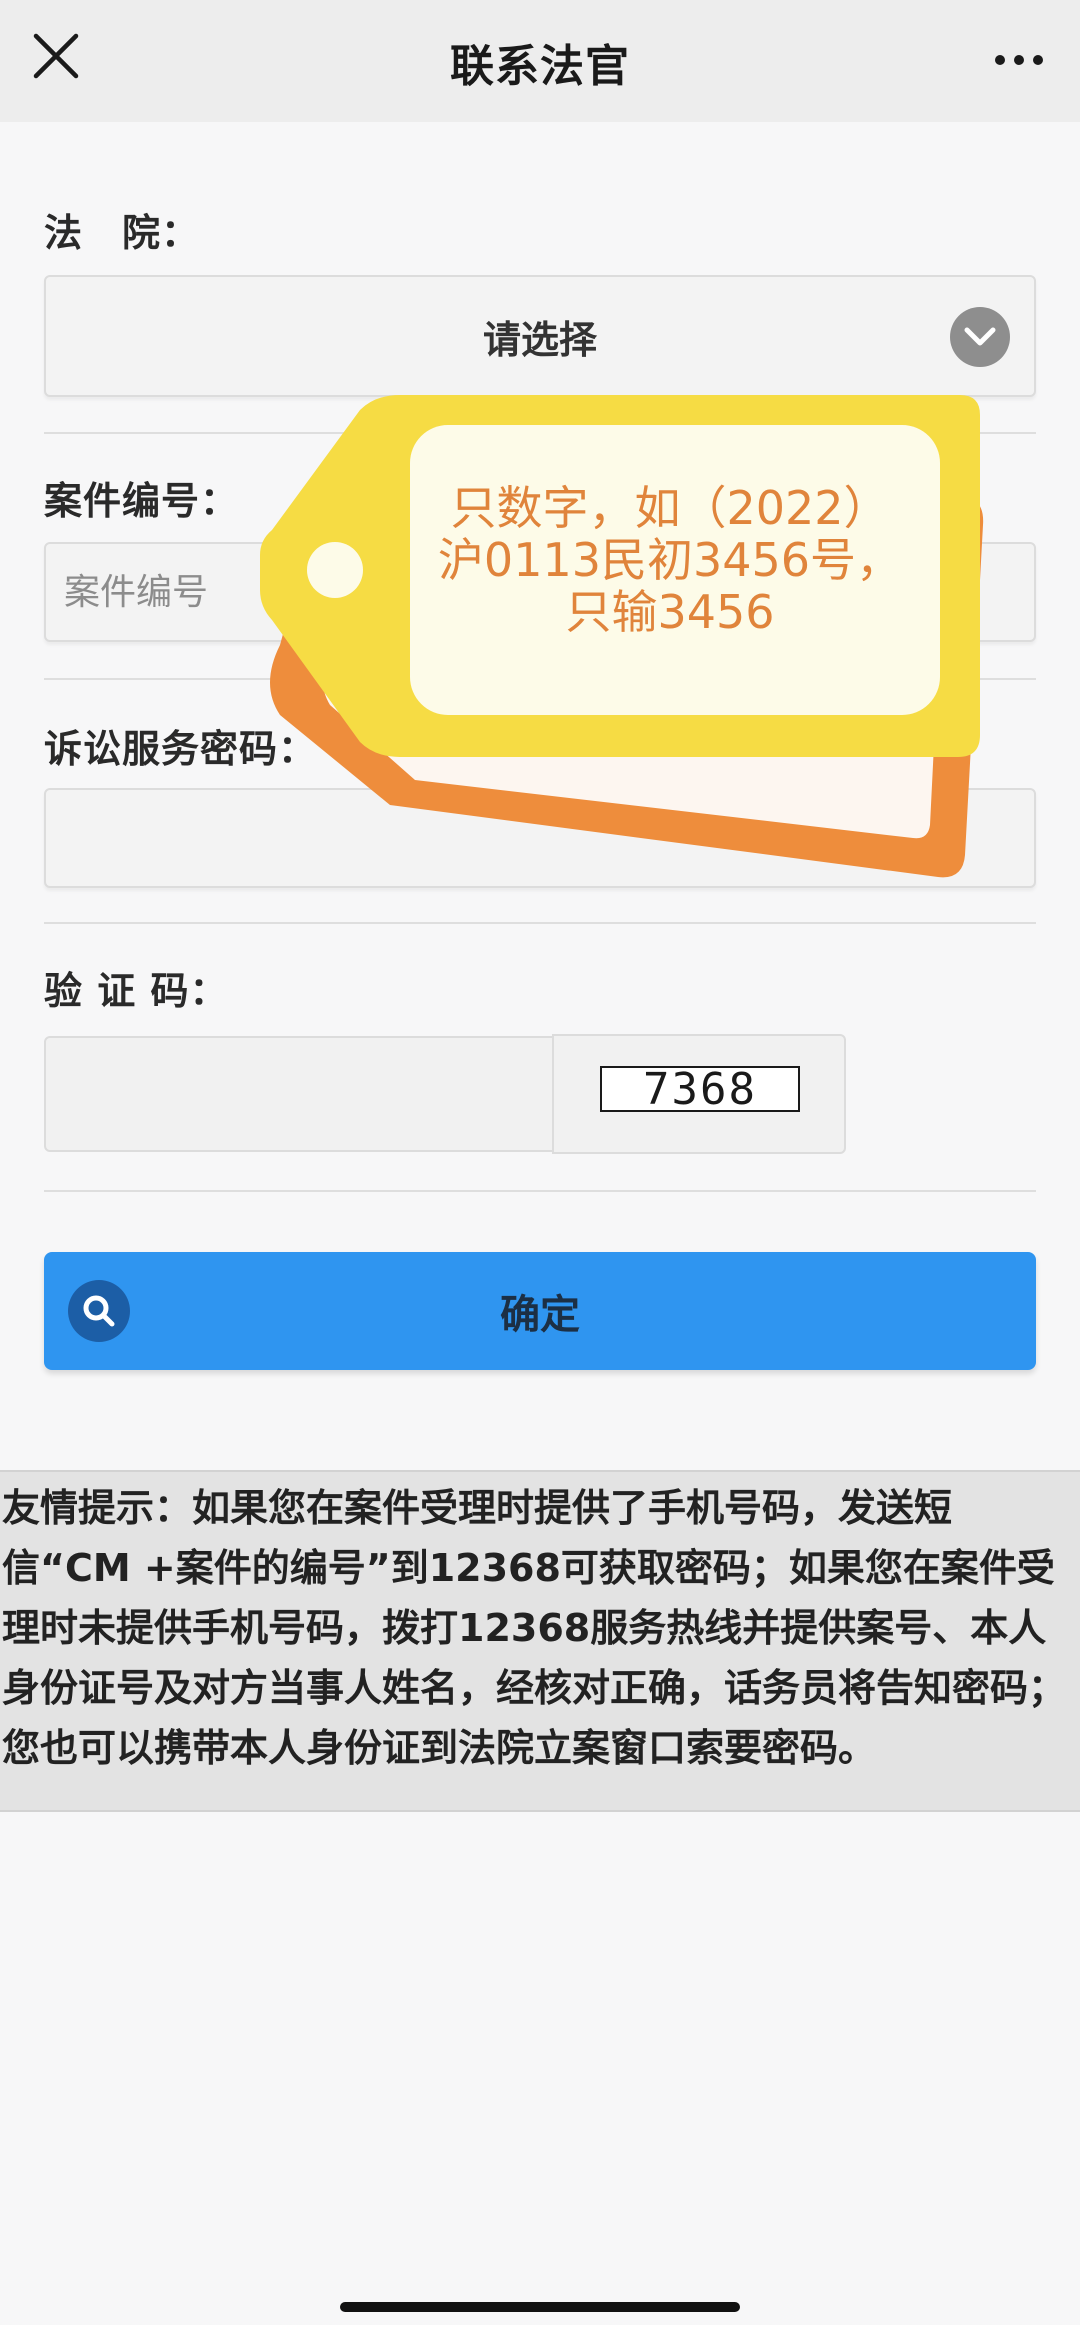 This screenshot has width=1080, height=2325. What do you see at coordinates (136, 991) in the screenshot?
I see `captcha-label: 验 证 码：` at bounding box center [136, 991].